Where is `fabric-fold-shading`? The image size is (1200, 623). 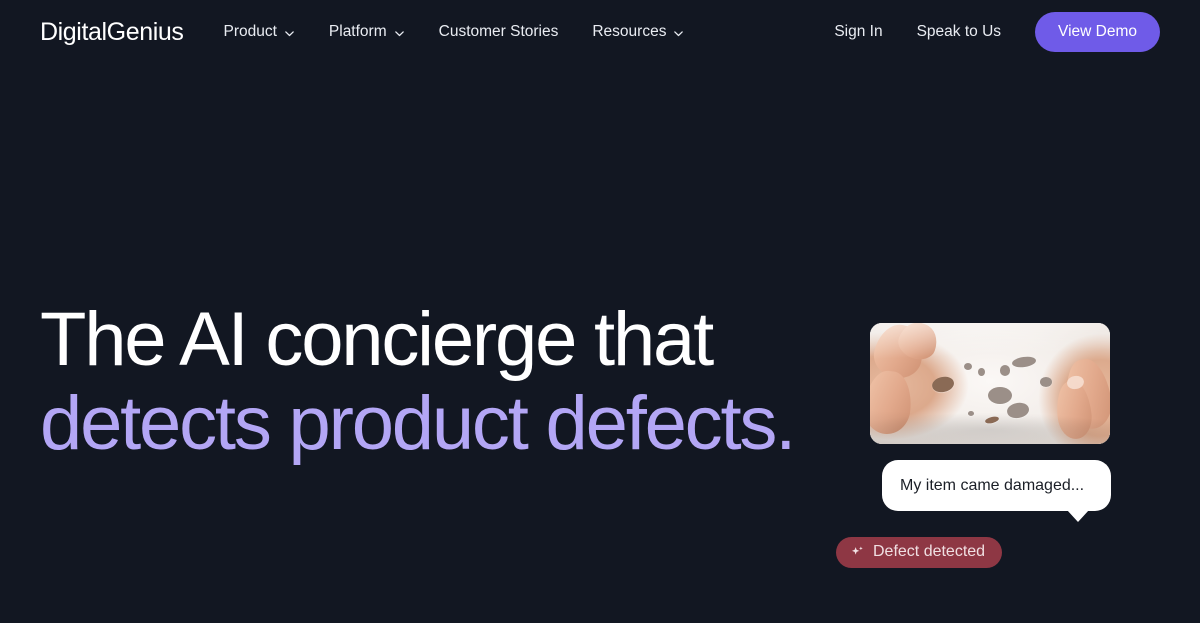 fabric-fold-shading is located at coordinates (990, 383).